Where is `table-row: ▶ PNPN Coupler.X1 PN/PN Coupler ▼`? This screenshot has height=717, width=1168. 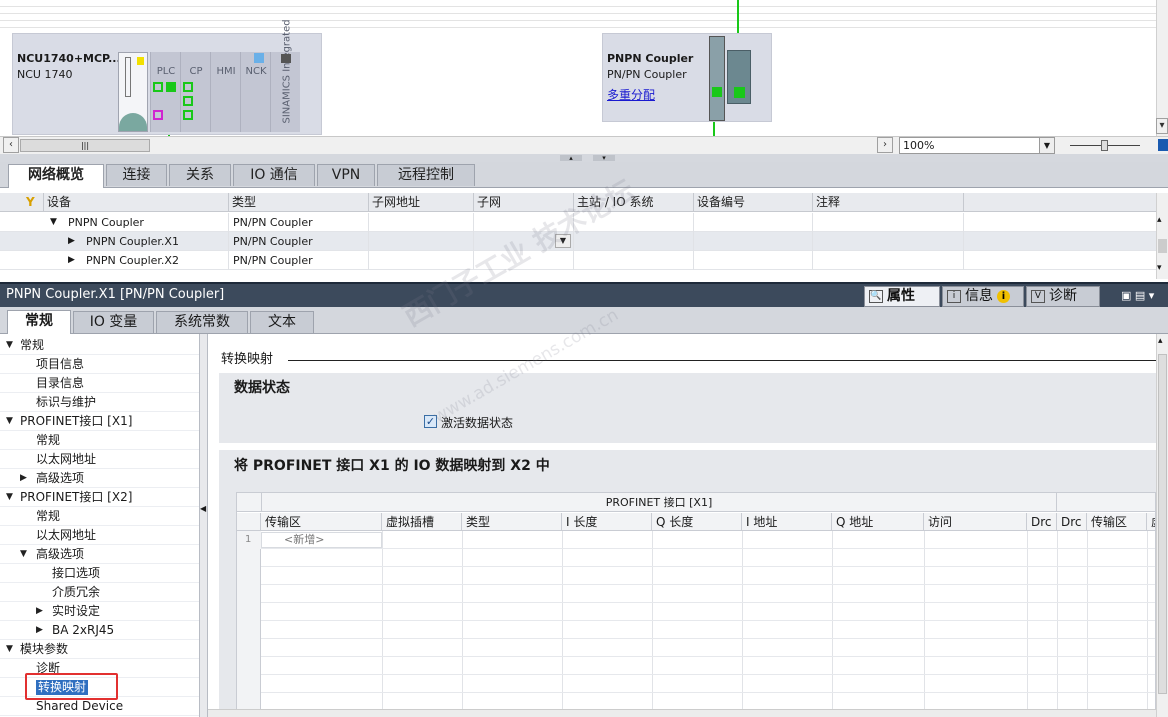
table-row: ▶ PNPN Coupler.X1 PN/PN Coupler ▼ is located at coordinates (578, 241).